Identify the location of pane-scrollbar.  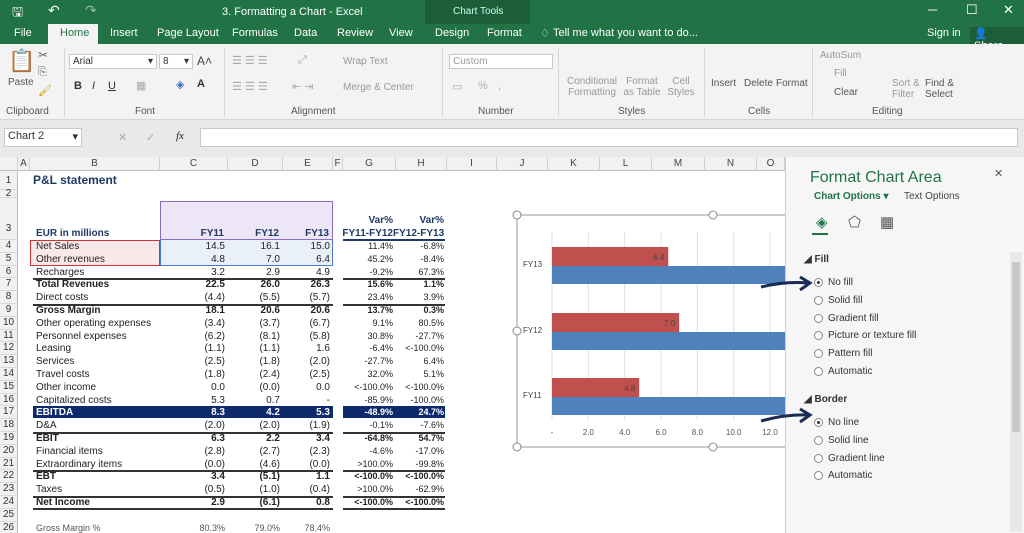
(1016, 392).